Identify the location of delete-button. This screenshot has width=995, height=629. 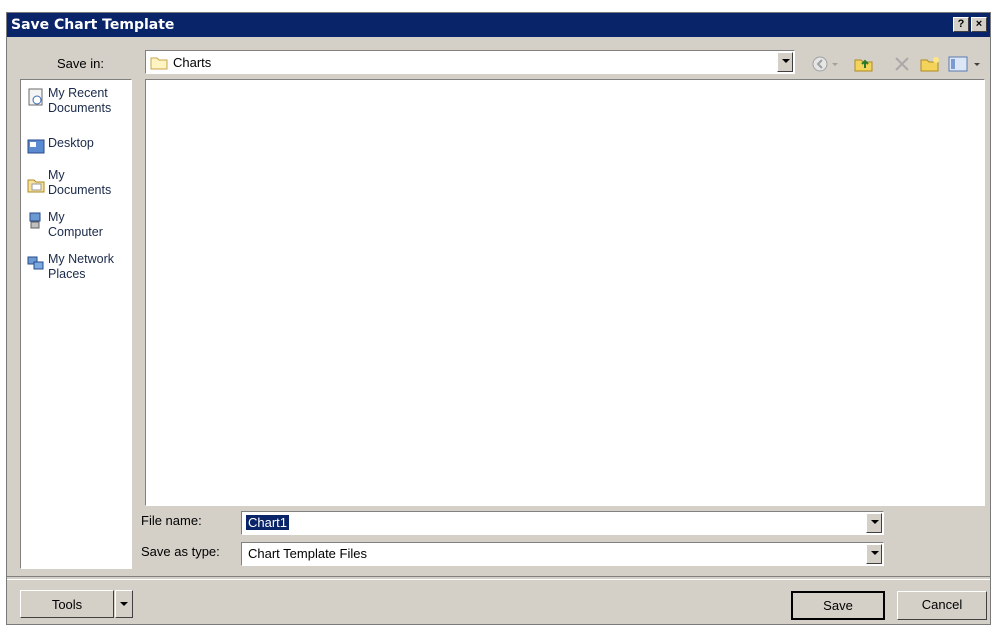
(902, 64).